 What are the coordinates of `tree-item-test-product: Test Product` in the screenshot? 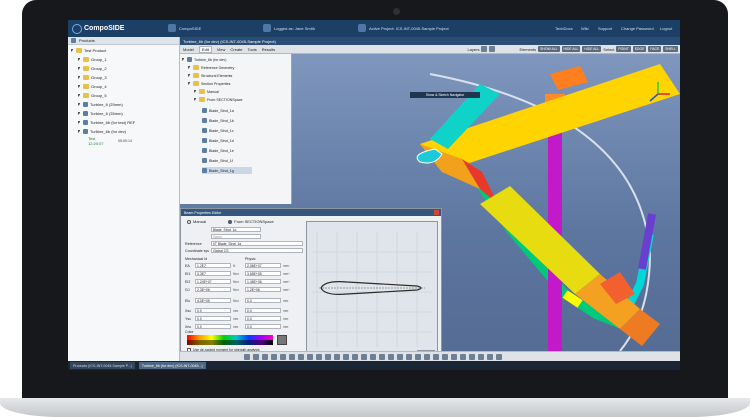 It's located at (88, 50).